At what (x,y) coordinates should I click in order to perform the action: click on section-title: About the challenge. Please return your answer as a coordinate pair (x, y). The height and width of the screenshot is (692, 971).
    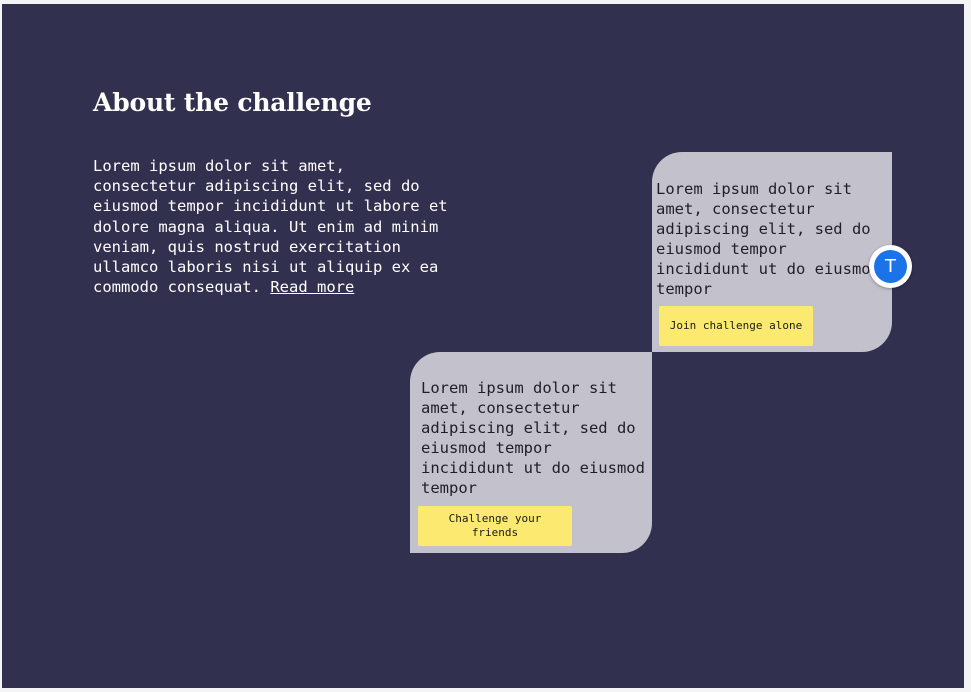
    Looking at the image, I should click on (232, 102).